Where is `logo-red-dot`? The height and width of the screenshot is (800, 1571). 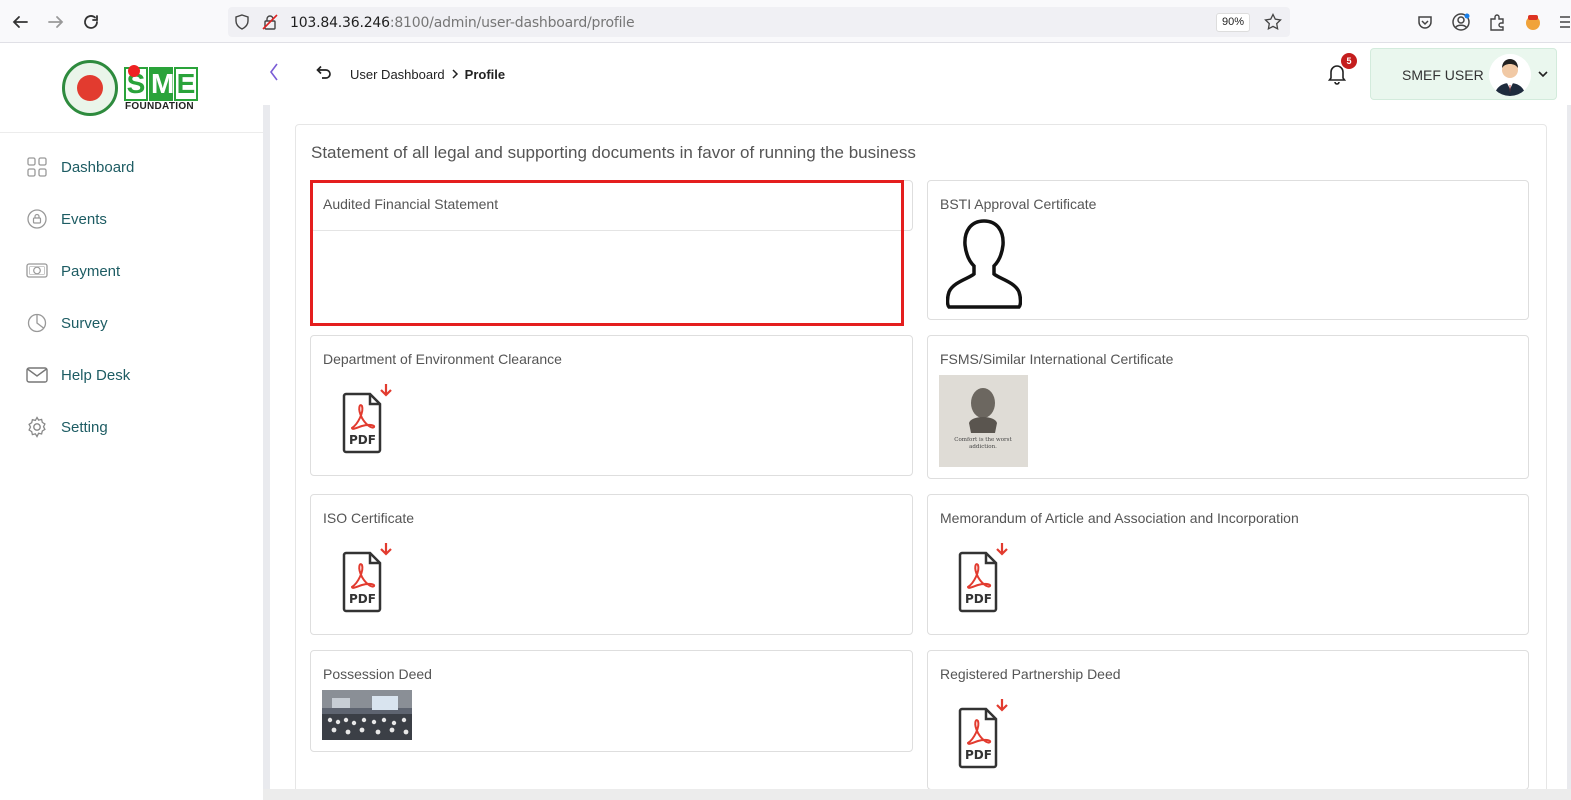
logo-red-dot is located at coordinates (134, 71).